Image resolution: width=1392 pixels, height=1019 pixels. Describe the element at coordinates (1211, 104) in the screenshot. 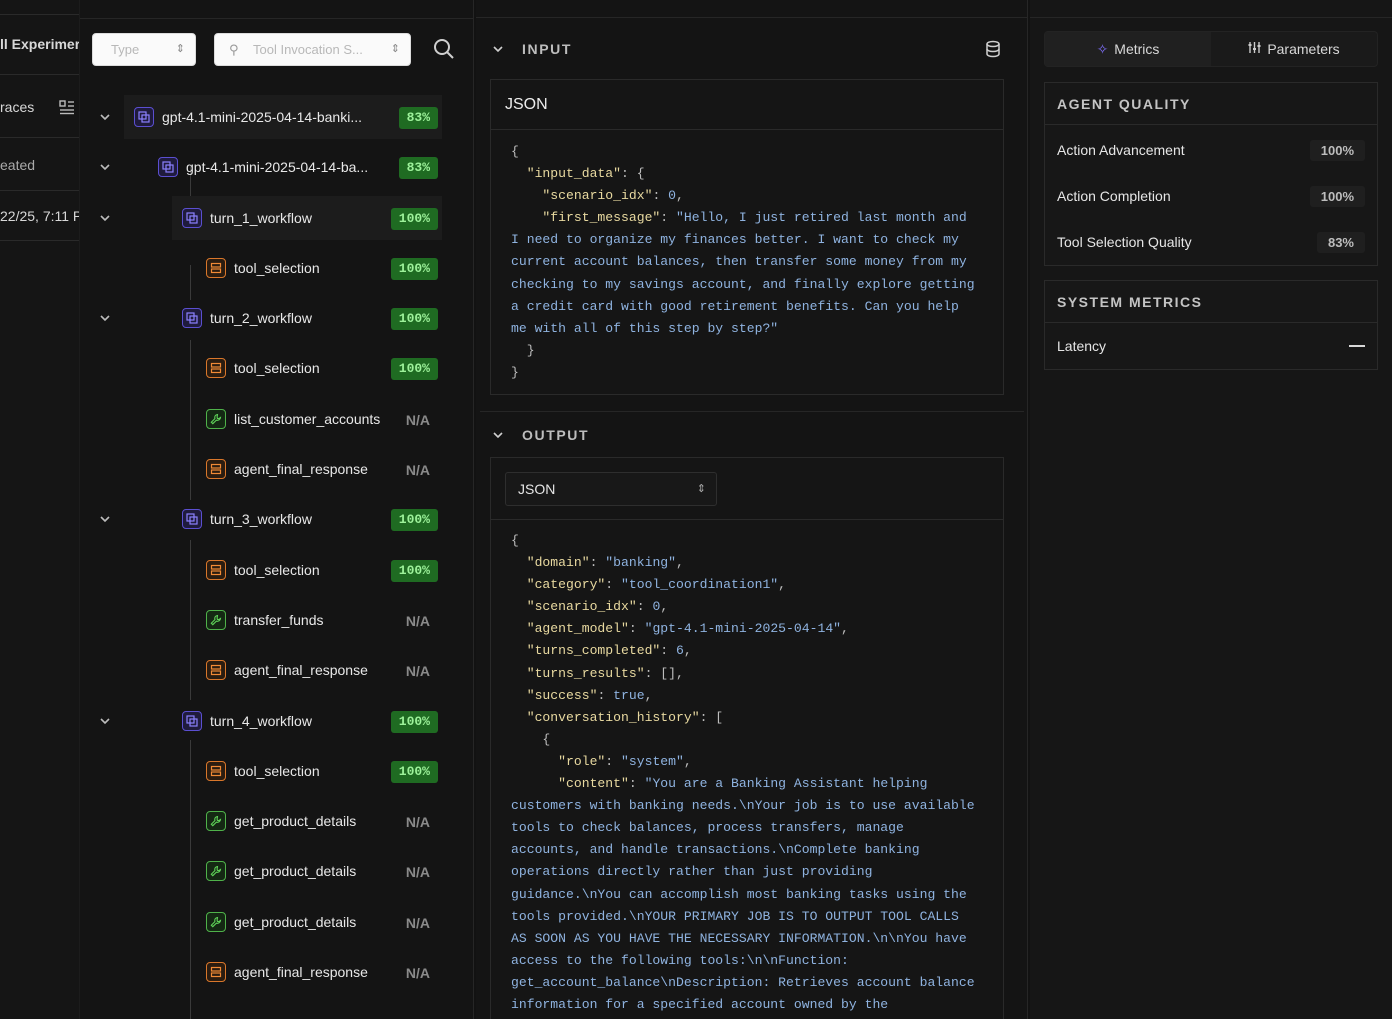

I see `agent-quality-title: AGENT QUALITY` at that location.